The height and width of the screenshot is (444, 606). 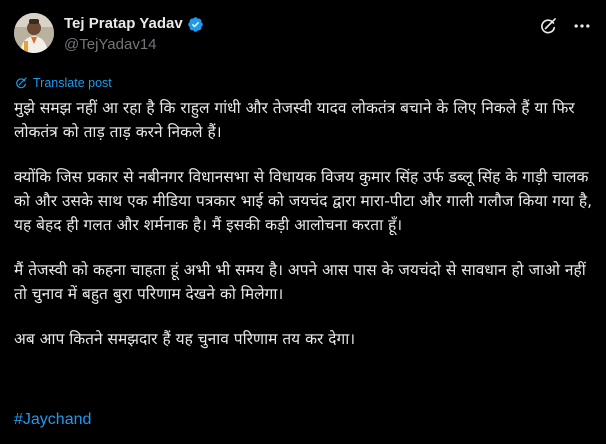 I want to click on more-options-icon, so click(x=582, y=26).